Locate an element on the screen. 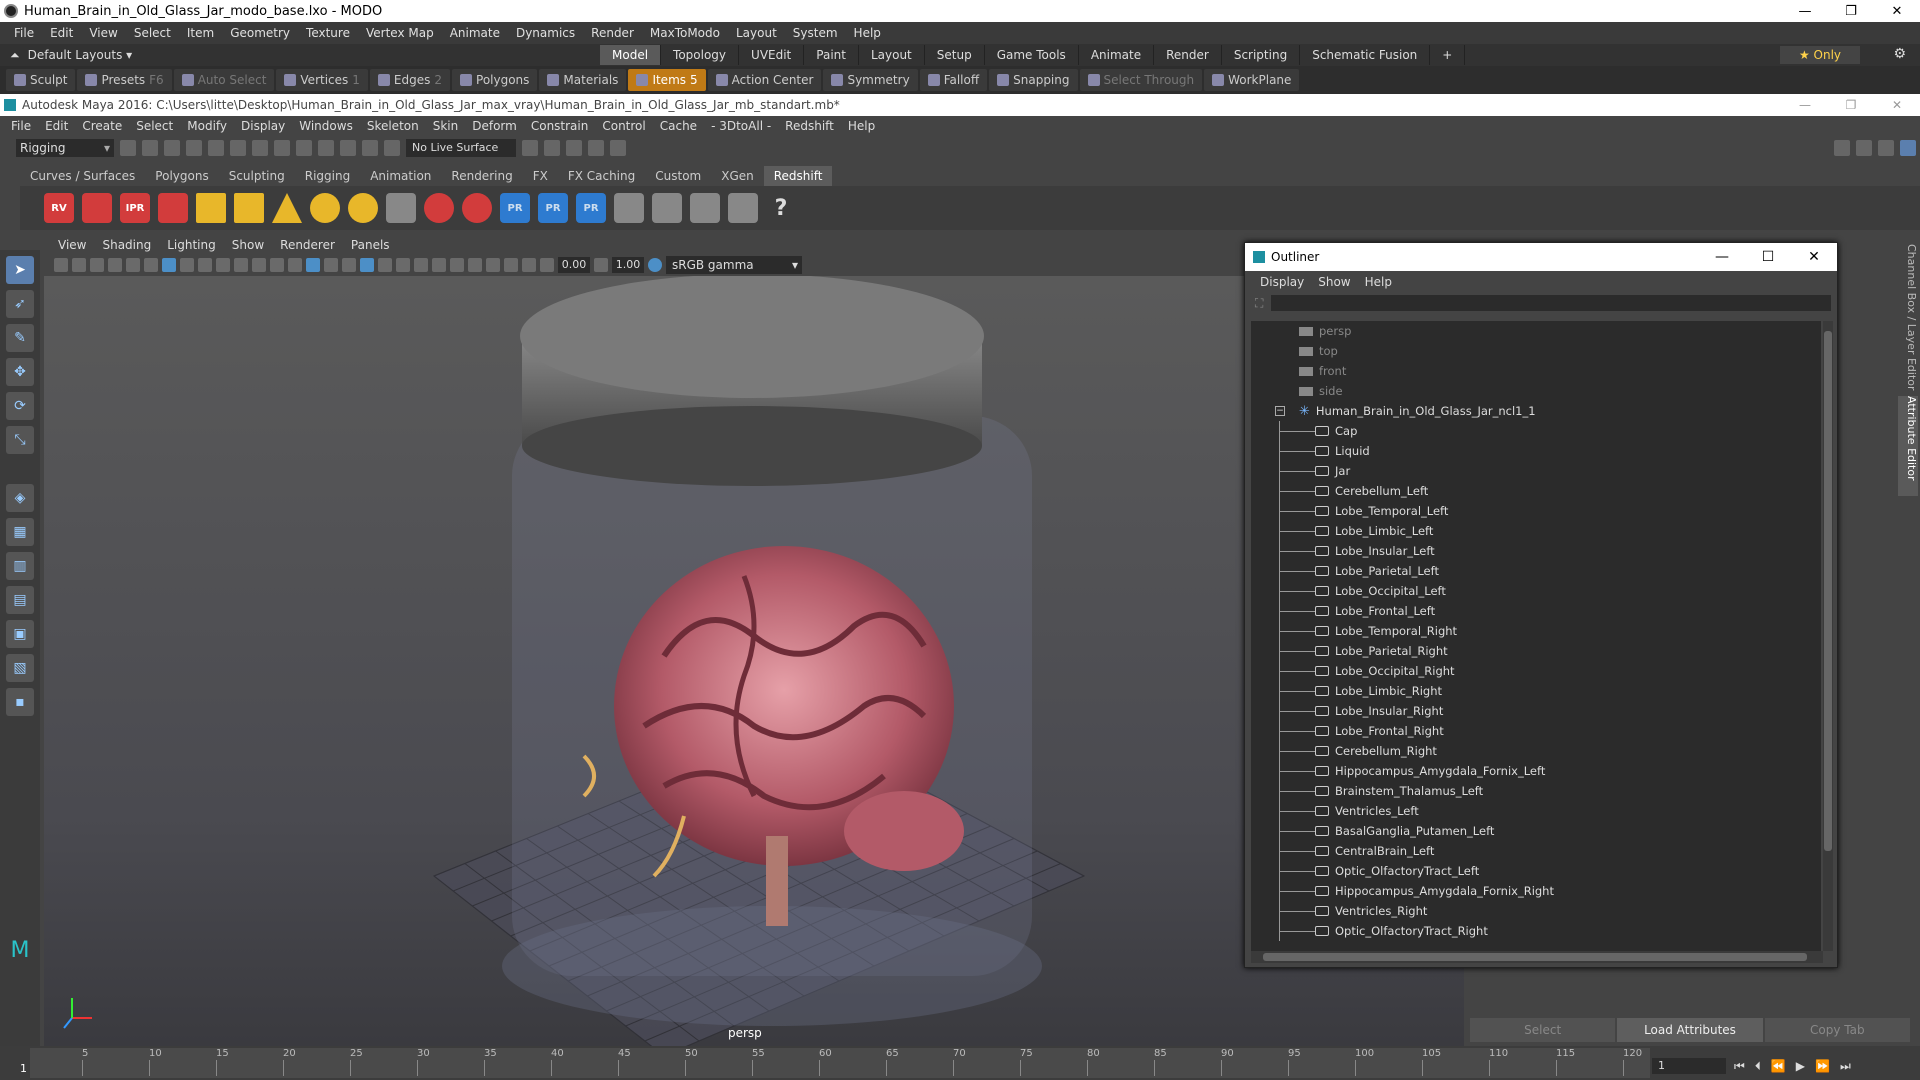 The width and height of the screenshot is (1920, 1080). grid-icon is located at coordinates (169, 265).